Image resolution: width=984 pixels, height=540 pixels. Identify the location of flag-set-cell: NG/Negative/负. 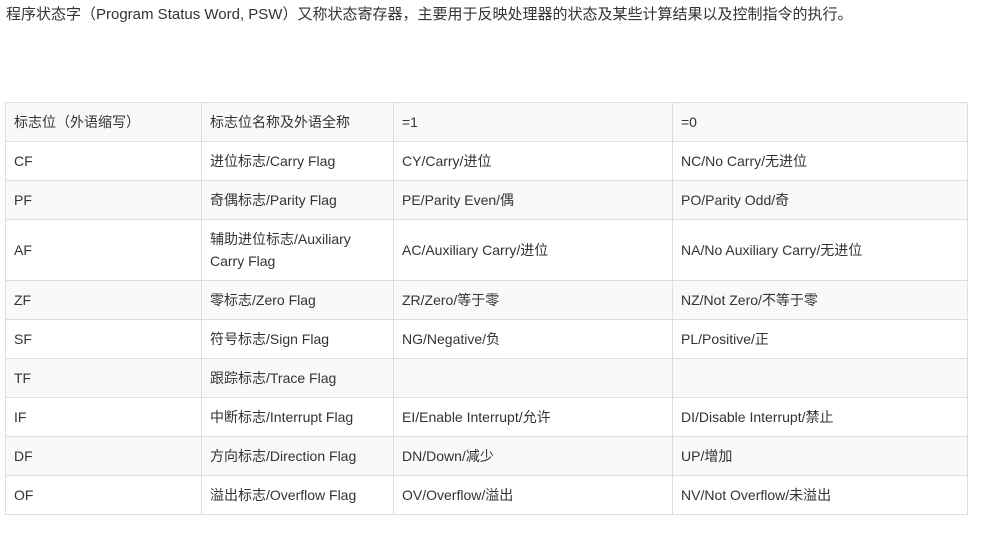
(533, 339).